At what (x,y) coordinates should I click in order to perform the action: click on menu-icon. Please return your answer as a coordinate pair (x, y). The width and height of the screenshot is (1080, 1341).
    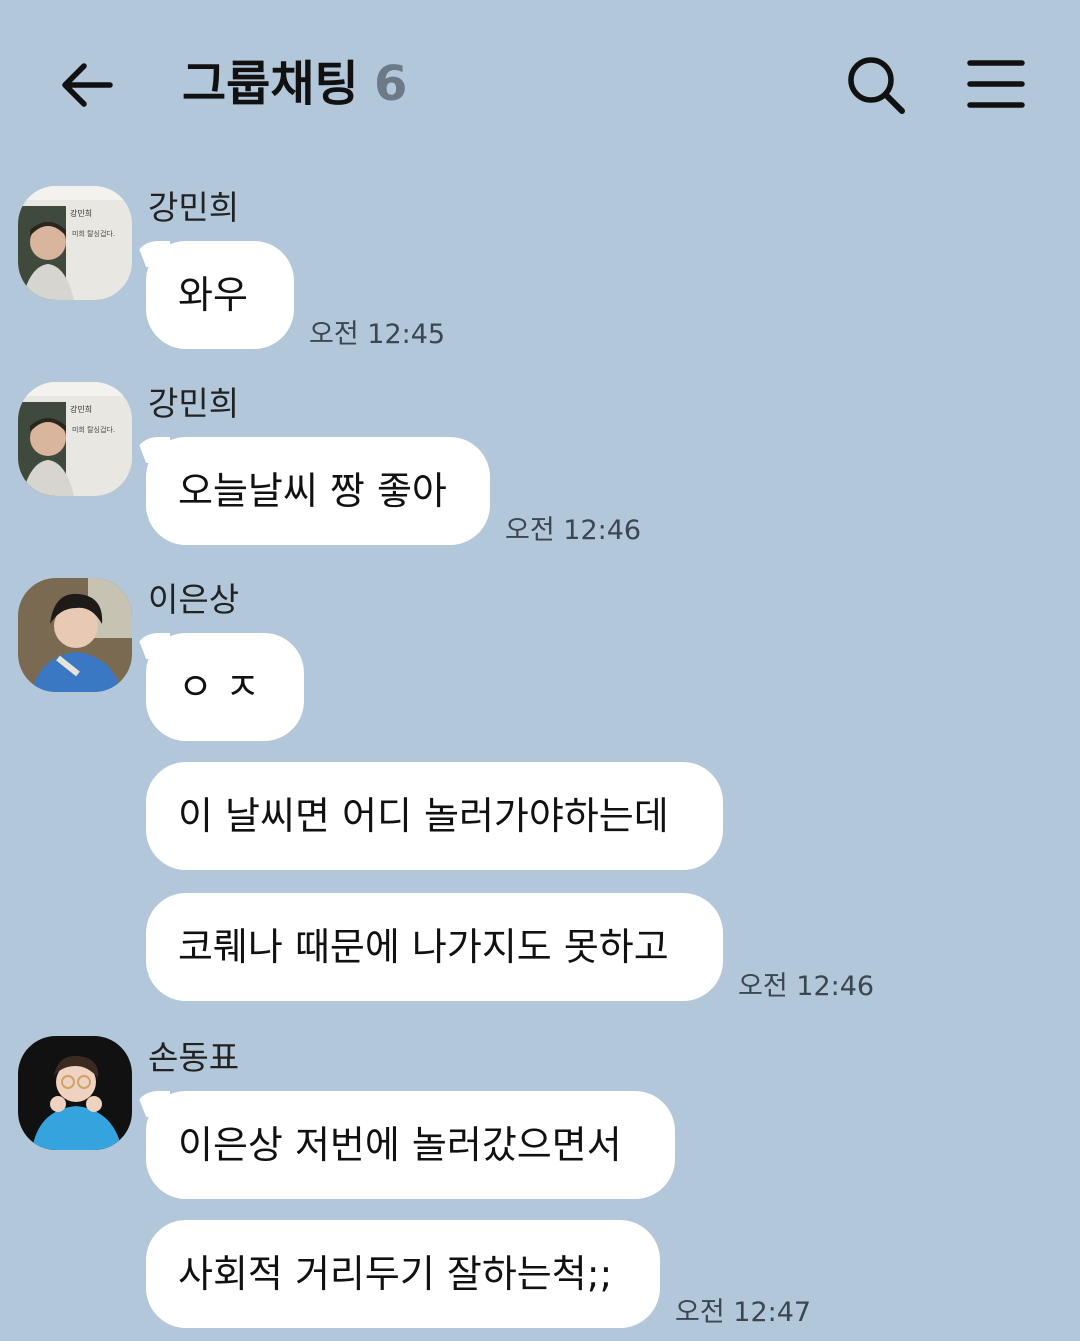
    Looking at the image, I should click on (996, 84).